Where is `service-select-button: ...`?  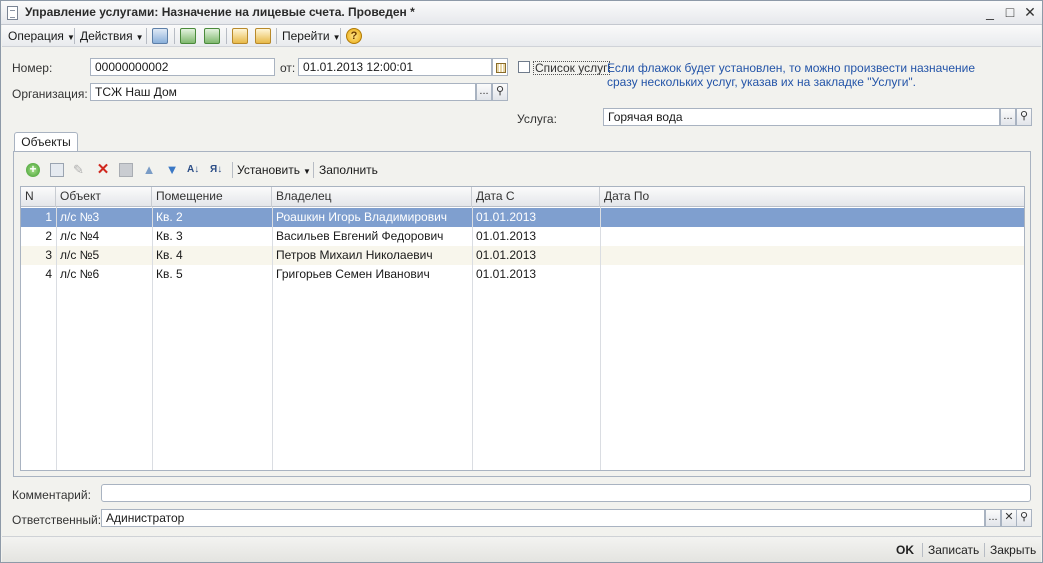
service-select-button: ... is located at coordinates (1008, 117).